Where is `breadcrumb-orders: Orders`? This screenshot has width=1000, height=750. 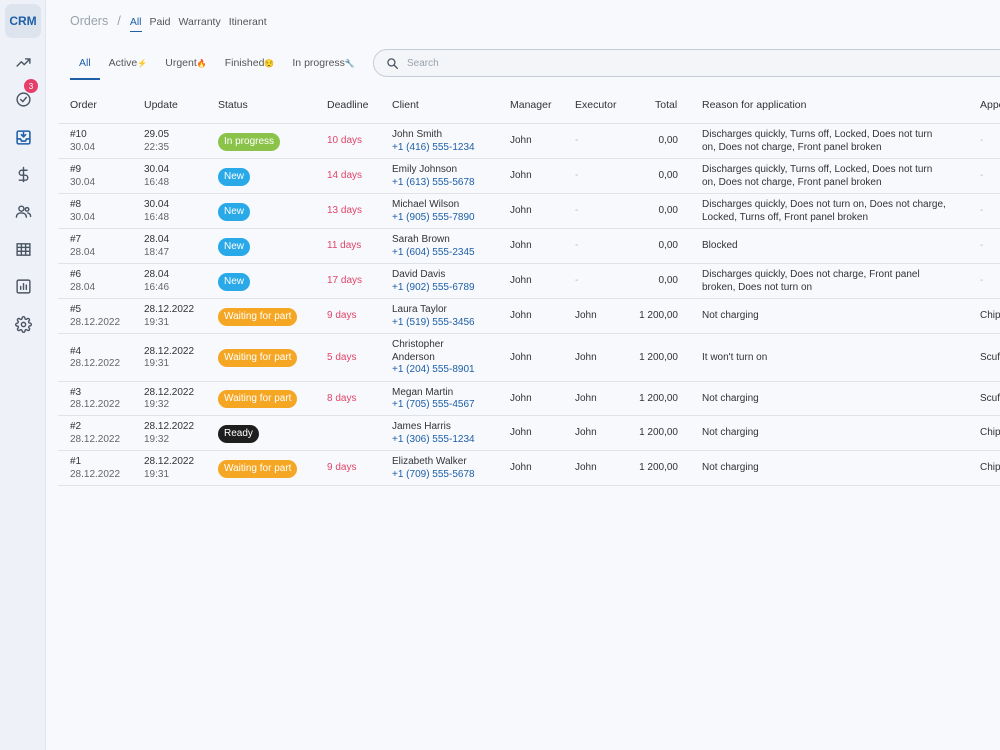
breadcrumb-orders: Orders is located at coordinates (89, 21).